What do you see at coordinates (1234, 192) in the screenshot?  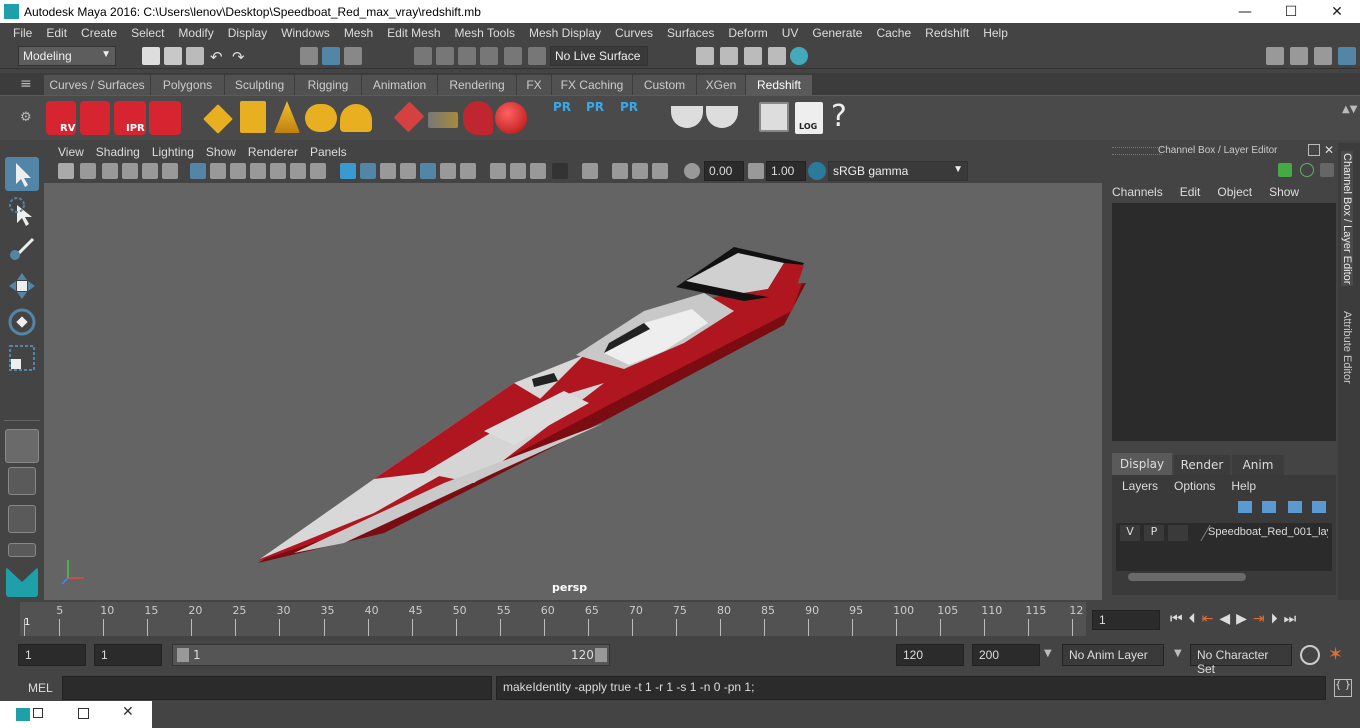 I see `channel-object-menu: Object` at bounding box center [1234, 192].